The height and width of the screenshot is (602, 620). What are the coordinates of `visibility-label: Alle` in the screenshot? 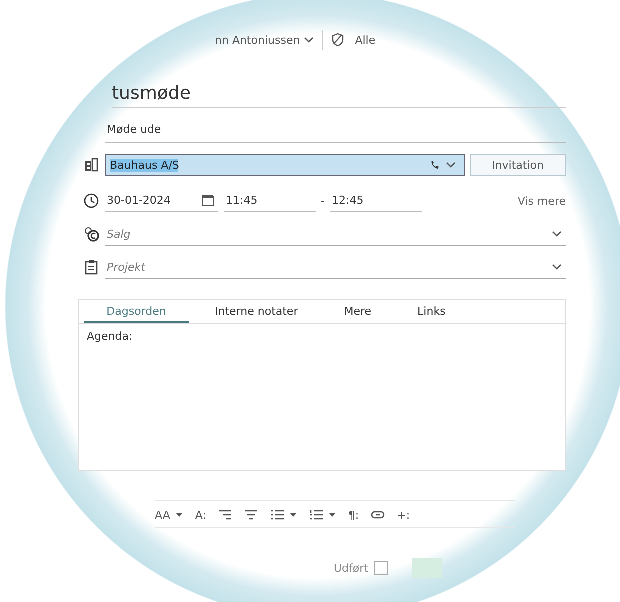 It's located at (365, 40).